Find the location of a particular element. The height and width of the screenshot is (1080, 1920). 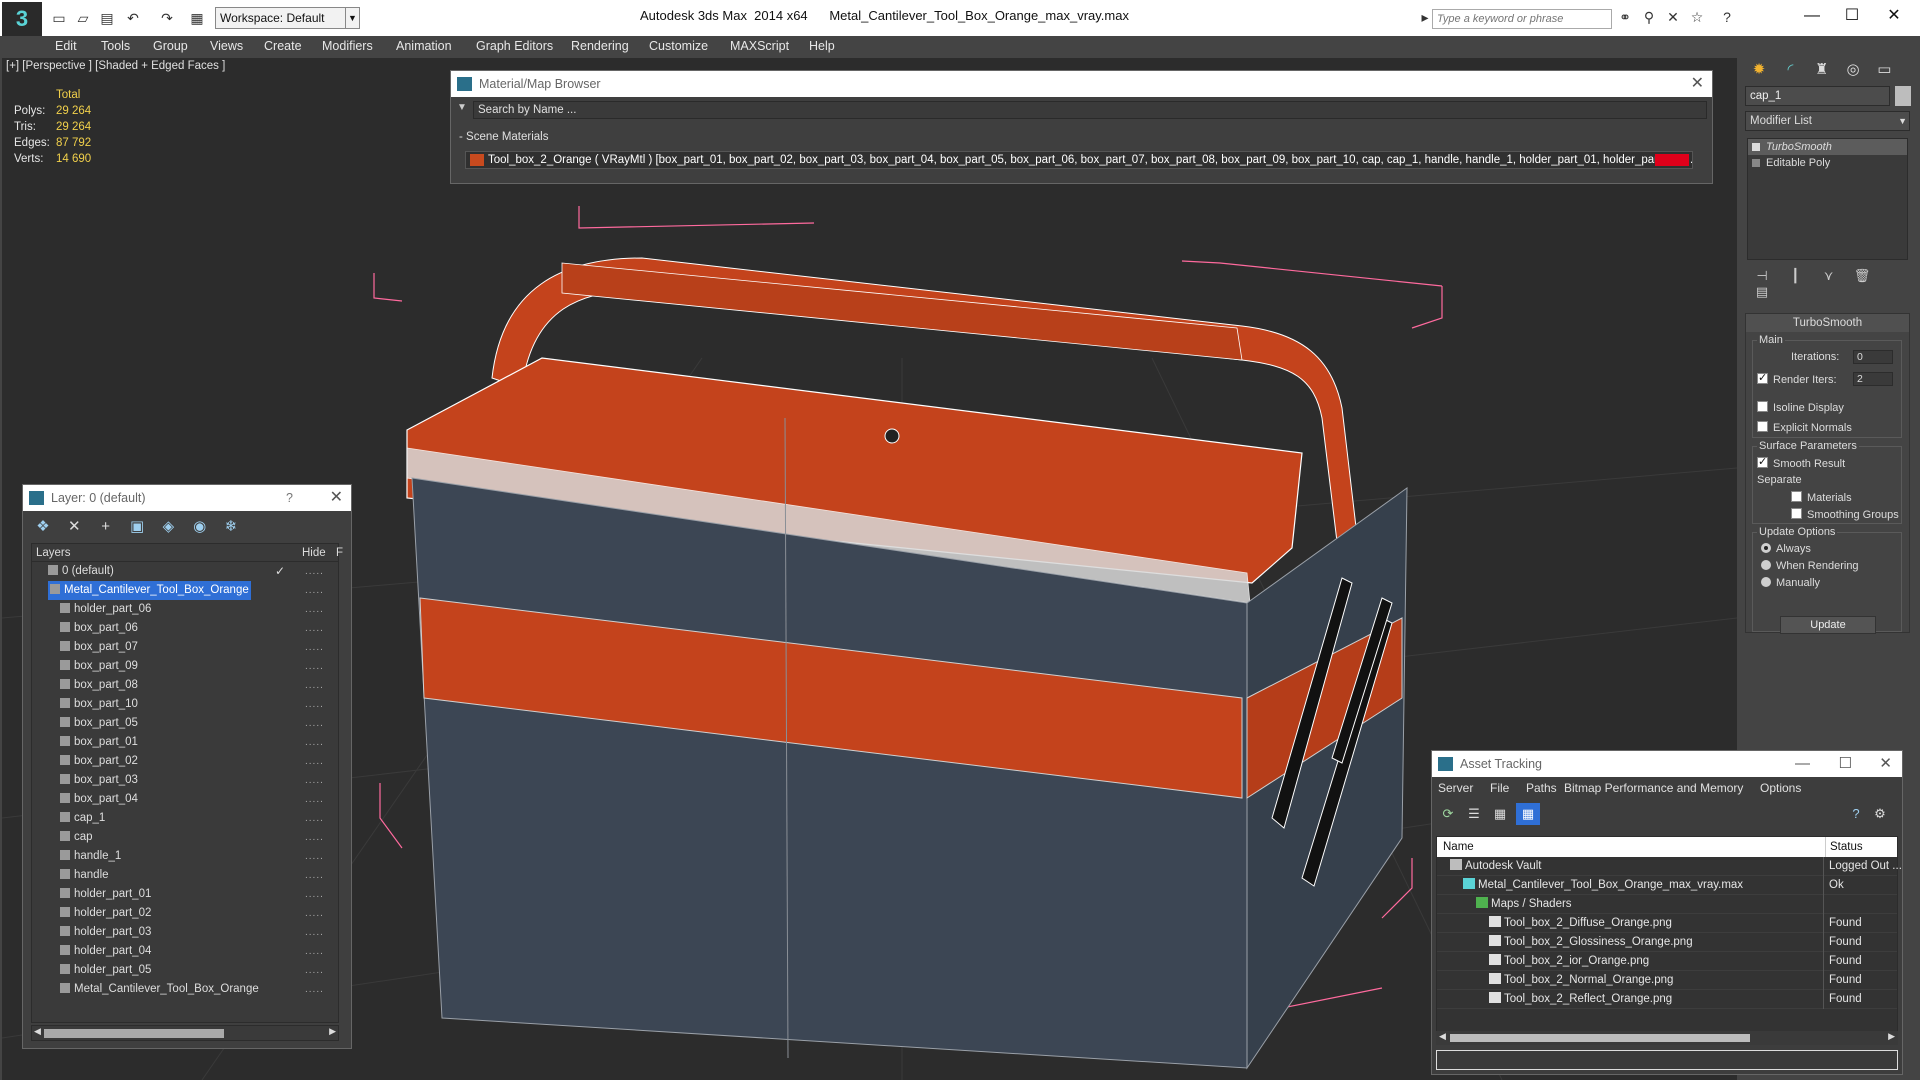

expand-icon is located at coordinates (1756, 163).